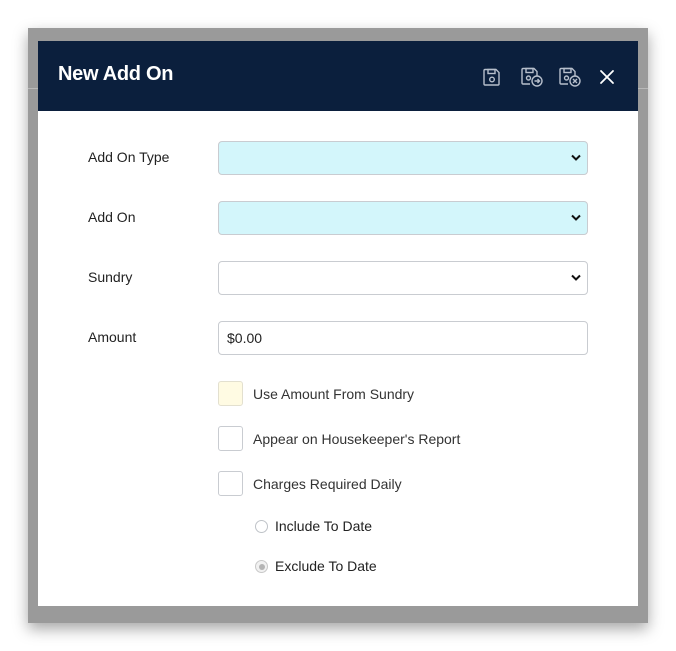 The image size is (676, 651). What do you see at coordinates (112, 217) in the screenshot?
I see `add-on-label: Add On` at bounding box center [112, 217].